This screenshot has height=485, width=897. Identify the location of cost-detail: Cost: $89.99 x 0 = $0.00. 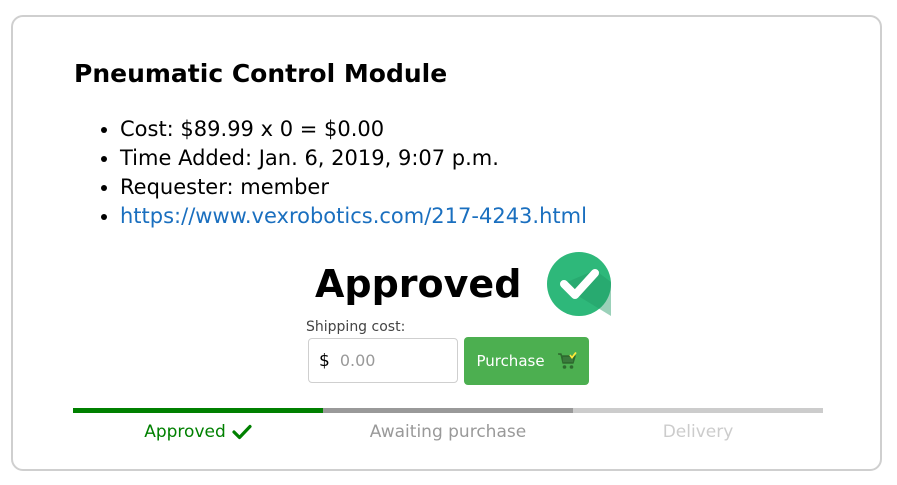
(353, 129).